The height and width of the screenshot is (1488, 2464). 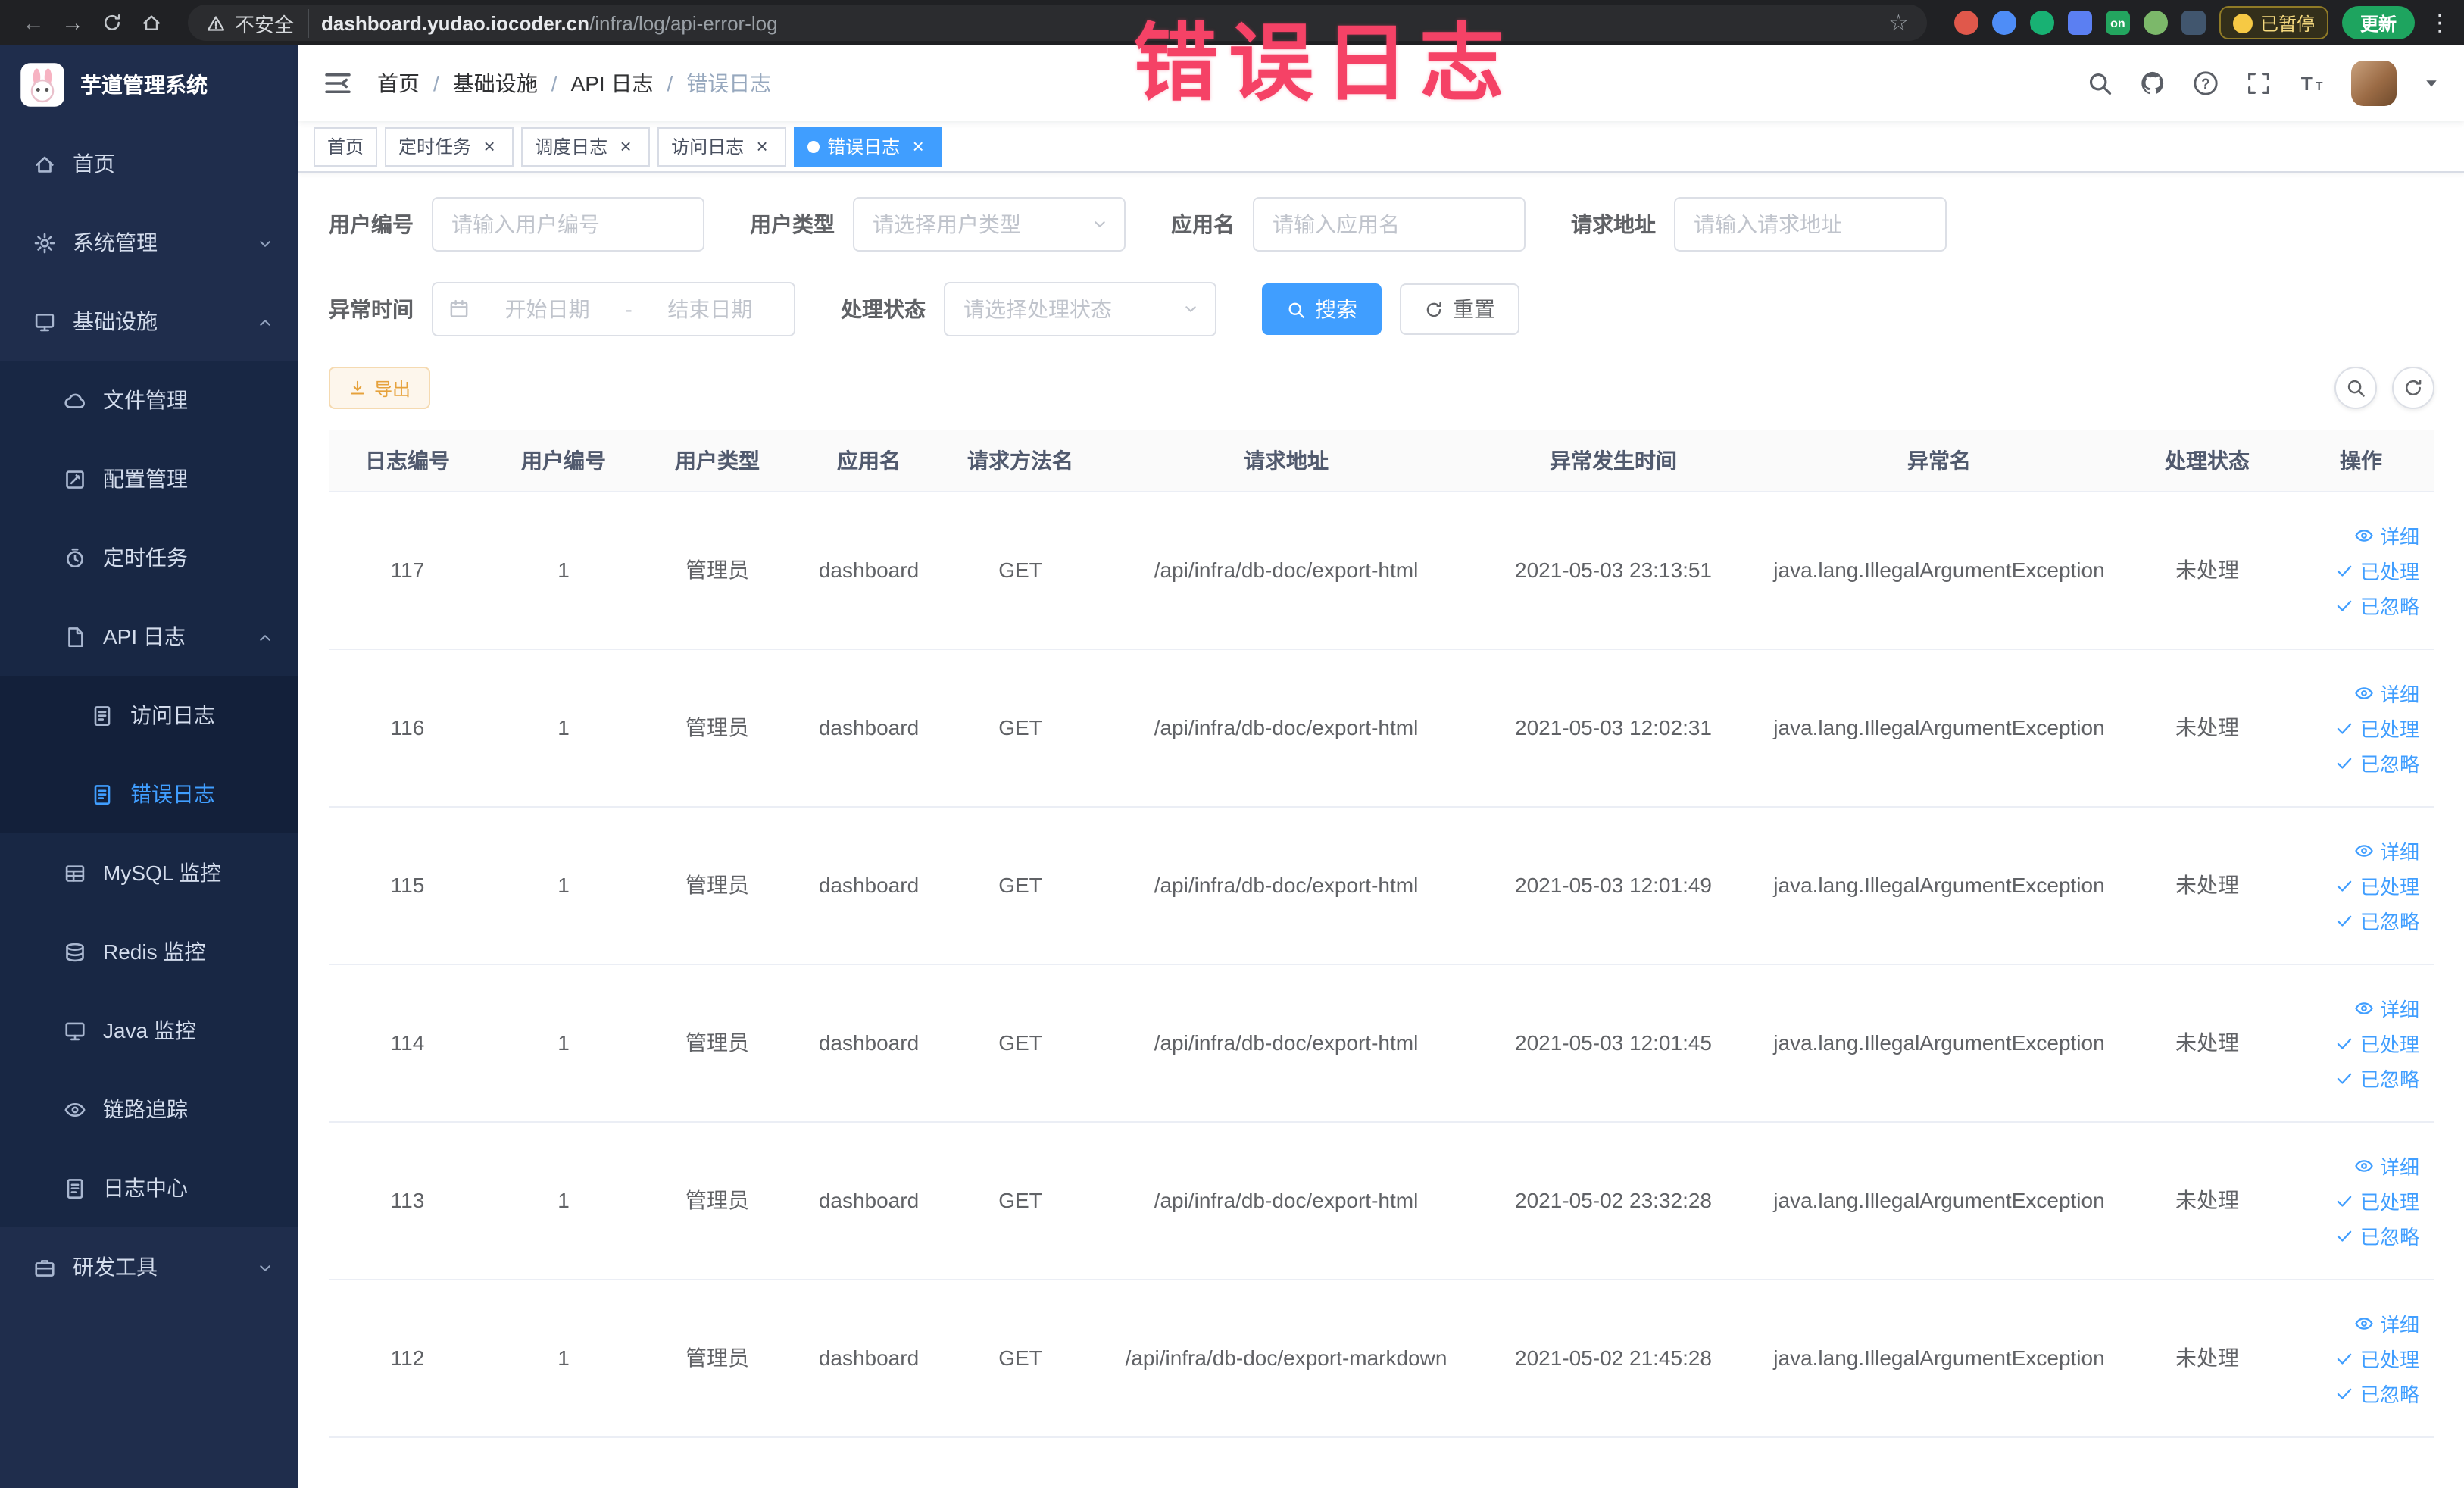 What do you see at coordinates (258, 22) in the screenshot?
I see `security-chip: 不安全` at bounding box center [258, 22].